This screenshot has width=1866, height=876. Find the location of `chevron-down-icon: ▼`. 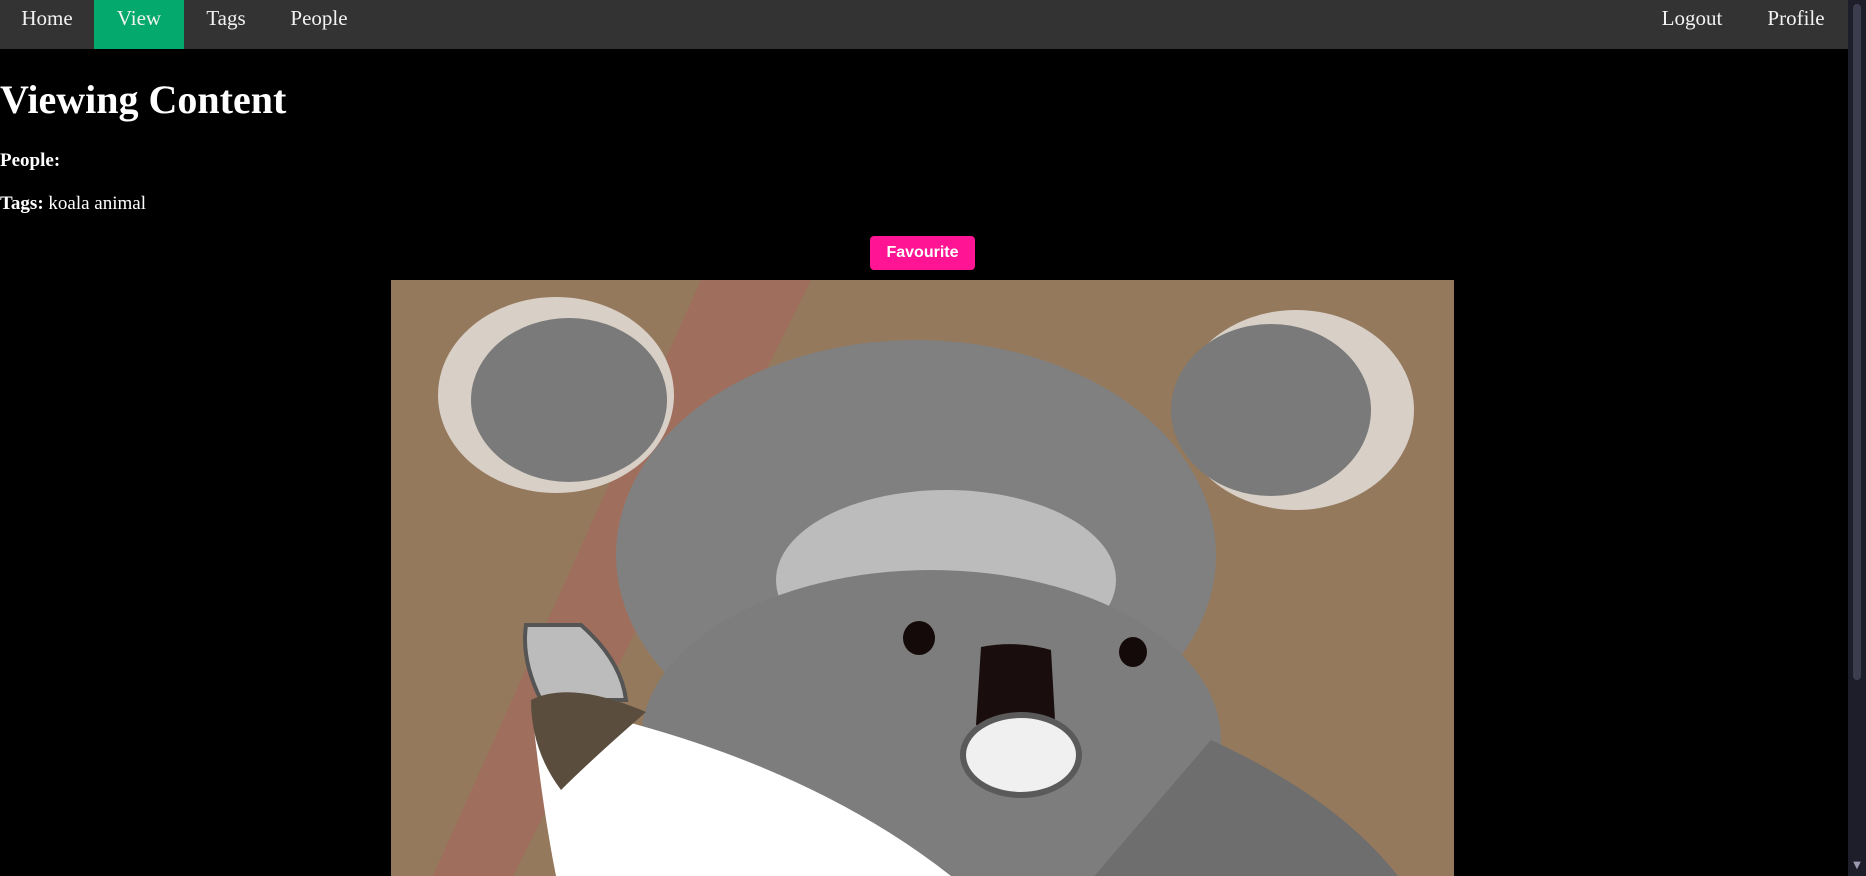

chevron-down-icon: ▼ is located at coordinates (1857, 866).